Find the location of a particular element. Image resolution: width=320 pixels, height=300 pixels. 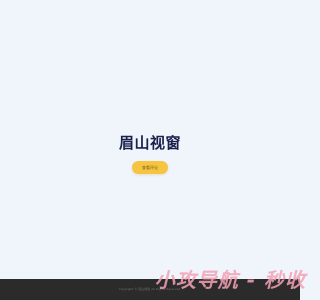

site-title: 眉山视窗 is located at coordinates (149, 143).